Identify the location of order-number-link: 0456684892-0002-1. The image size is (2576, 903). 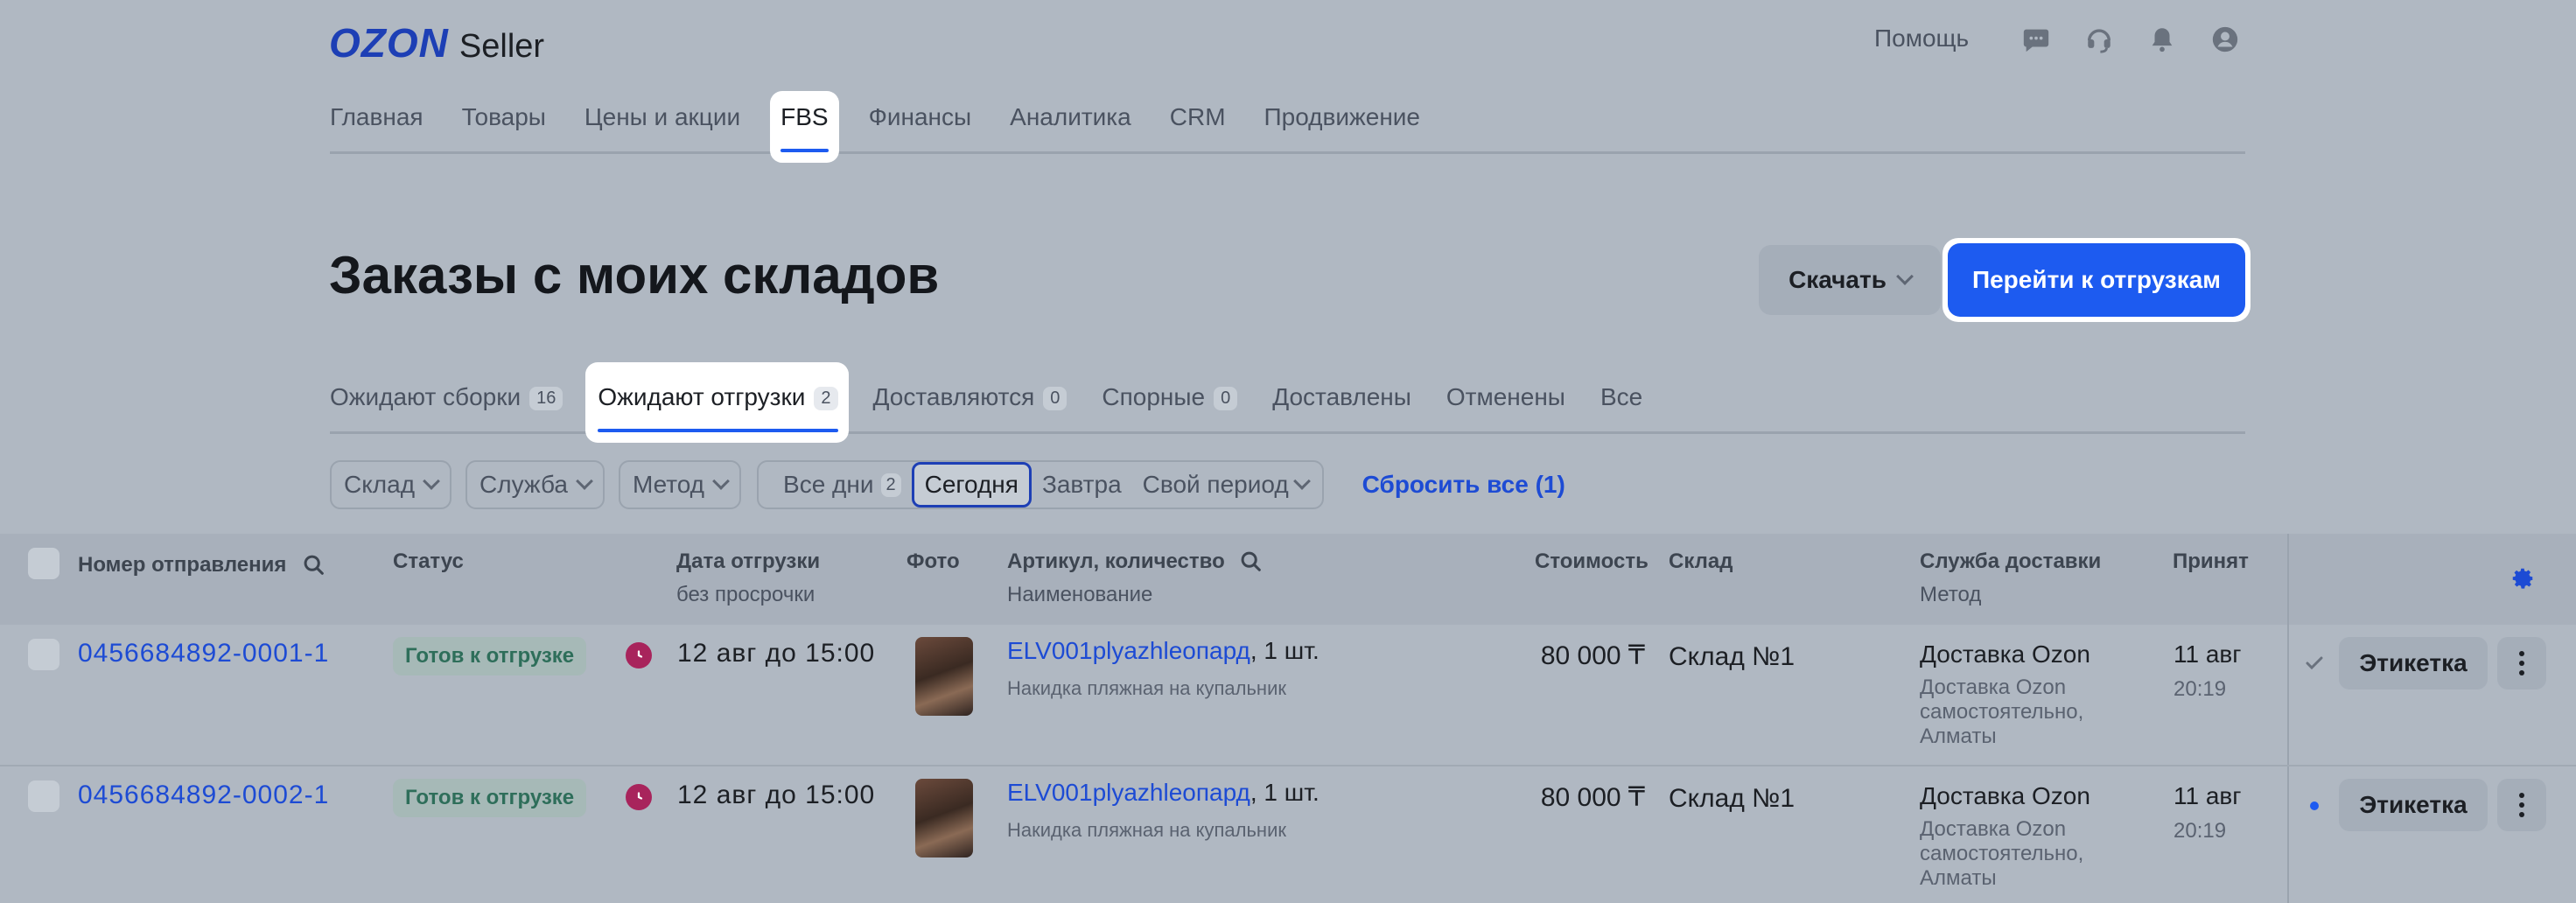
(203, 795).